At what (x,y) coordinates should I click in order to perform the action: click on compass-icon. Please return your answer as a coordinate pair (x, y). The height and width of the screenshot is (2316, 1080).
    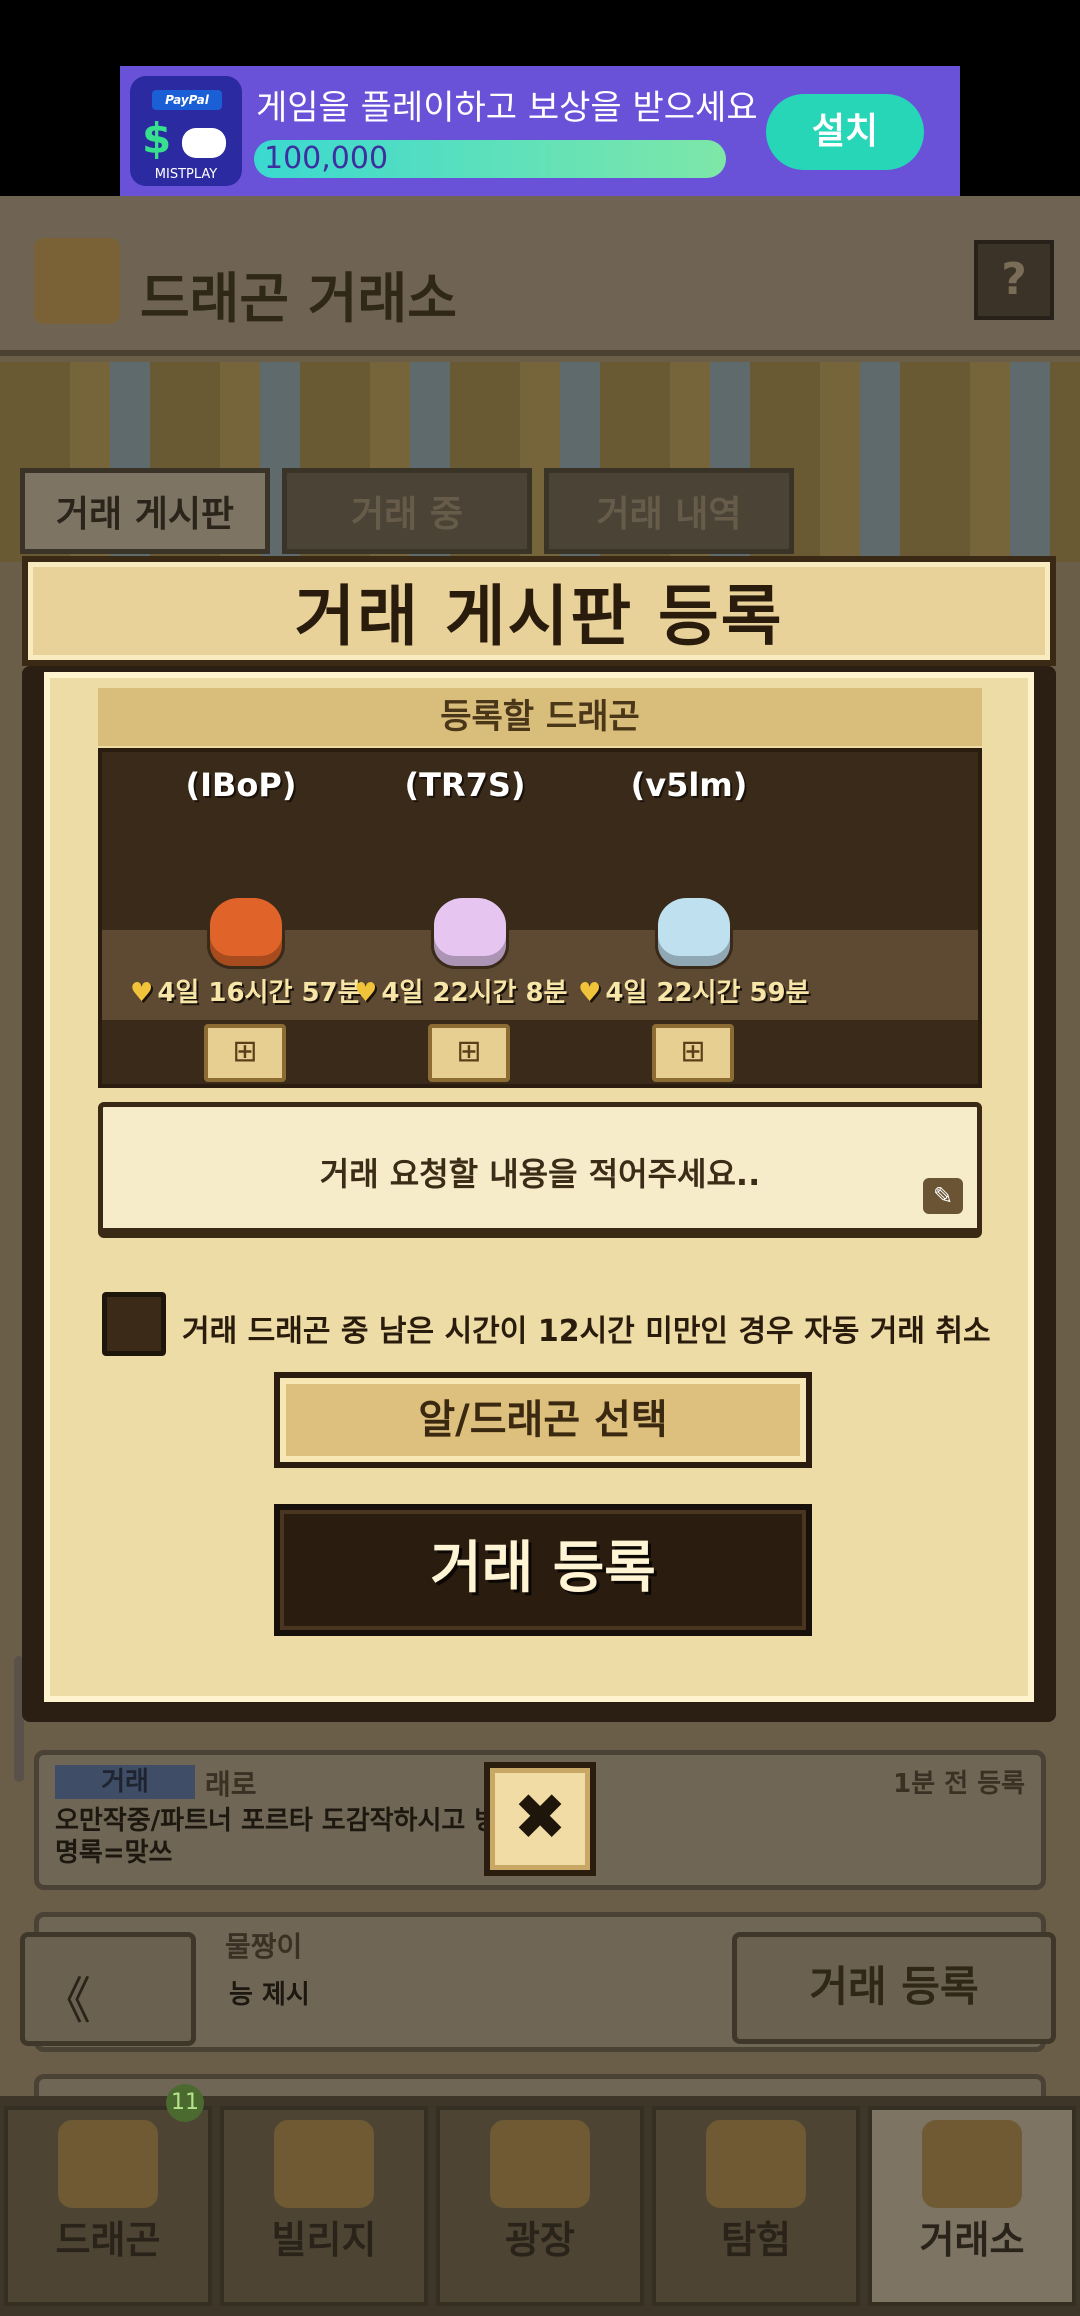
    Looking at the image, I should click on (756, 2164).